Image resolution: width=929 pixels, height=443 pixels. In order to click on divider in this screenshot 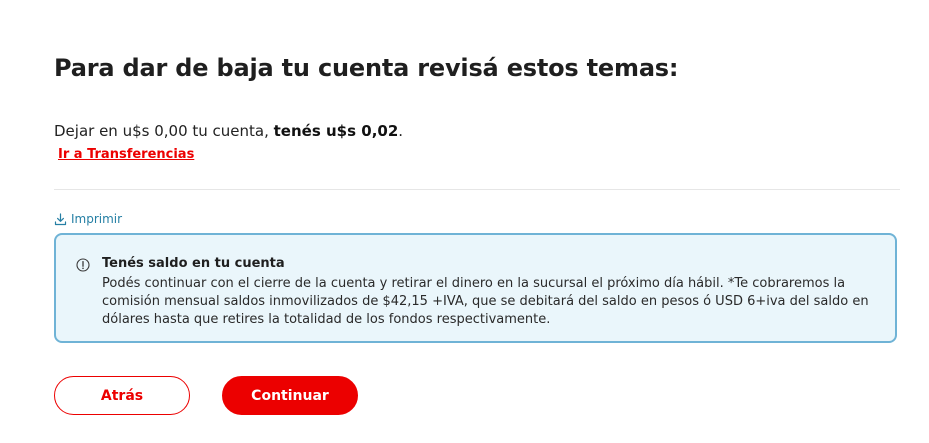, I will do `click(477, 189)`.